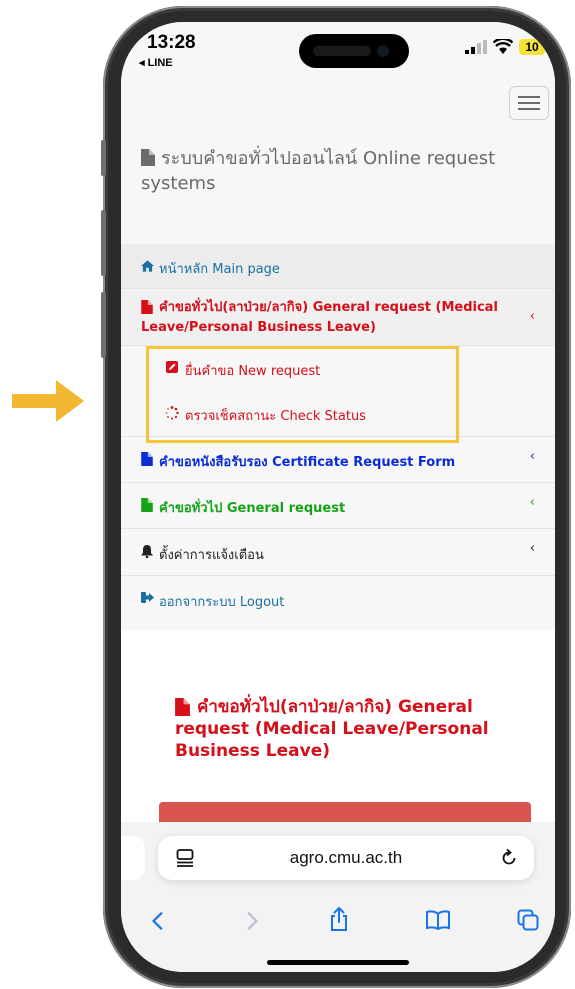 The height and width of the screenshot is (989, 575). I want to click on previous-tab-edge, so click(133, 858).